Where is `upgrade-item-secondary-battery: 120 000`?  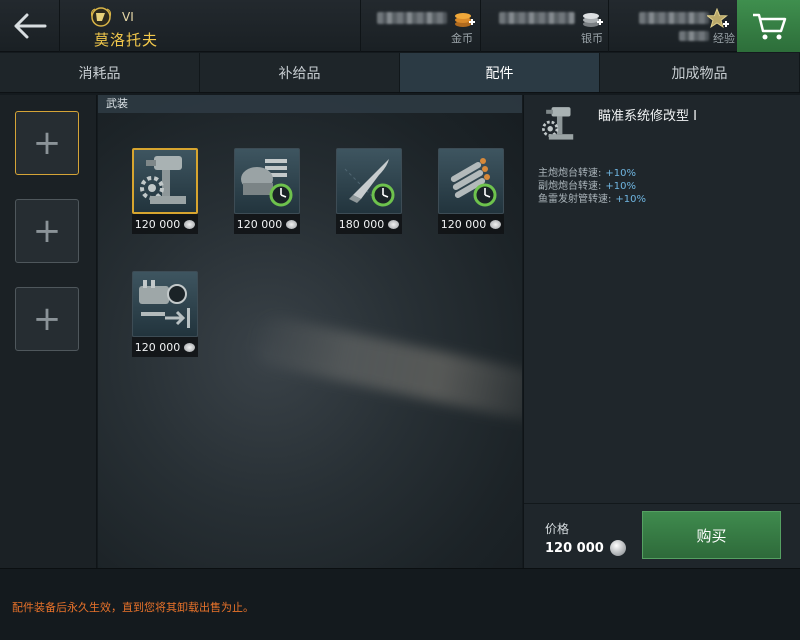
upgrade-item-secondary-battery: 120 000 is located at coordinates (166, 315).